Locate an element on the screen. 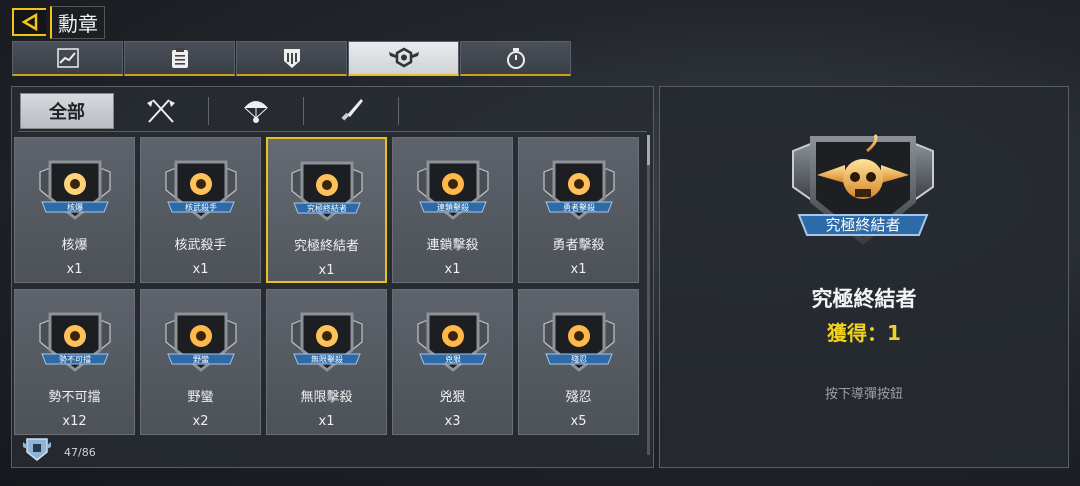 The image size is (1080, 486). category-tabs: 全部 is located at coordinates (209, 111).